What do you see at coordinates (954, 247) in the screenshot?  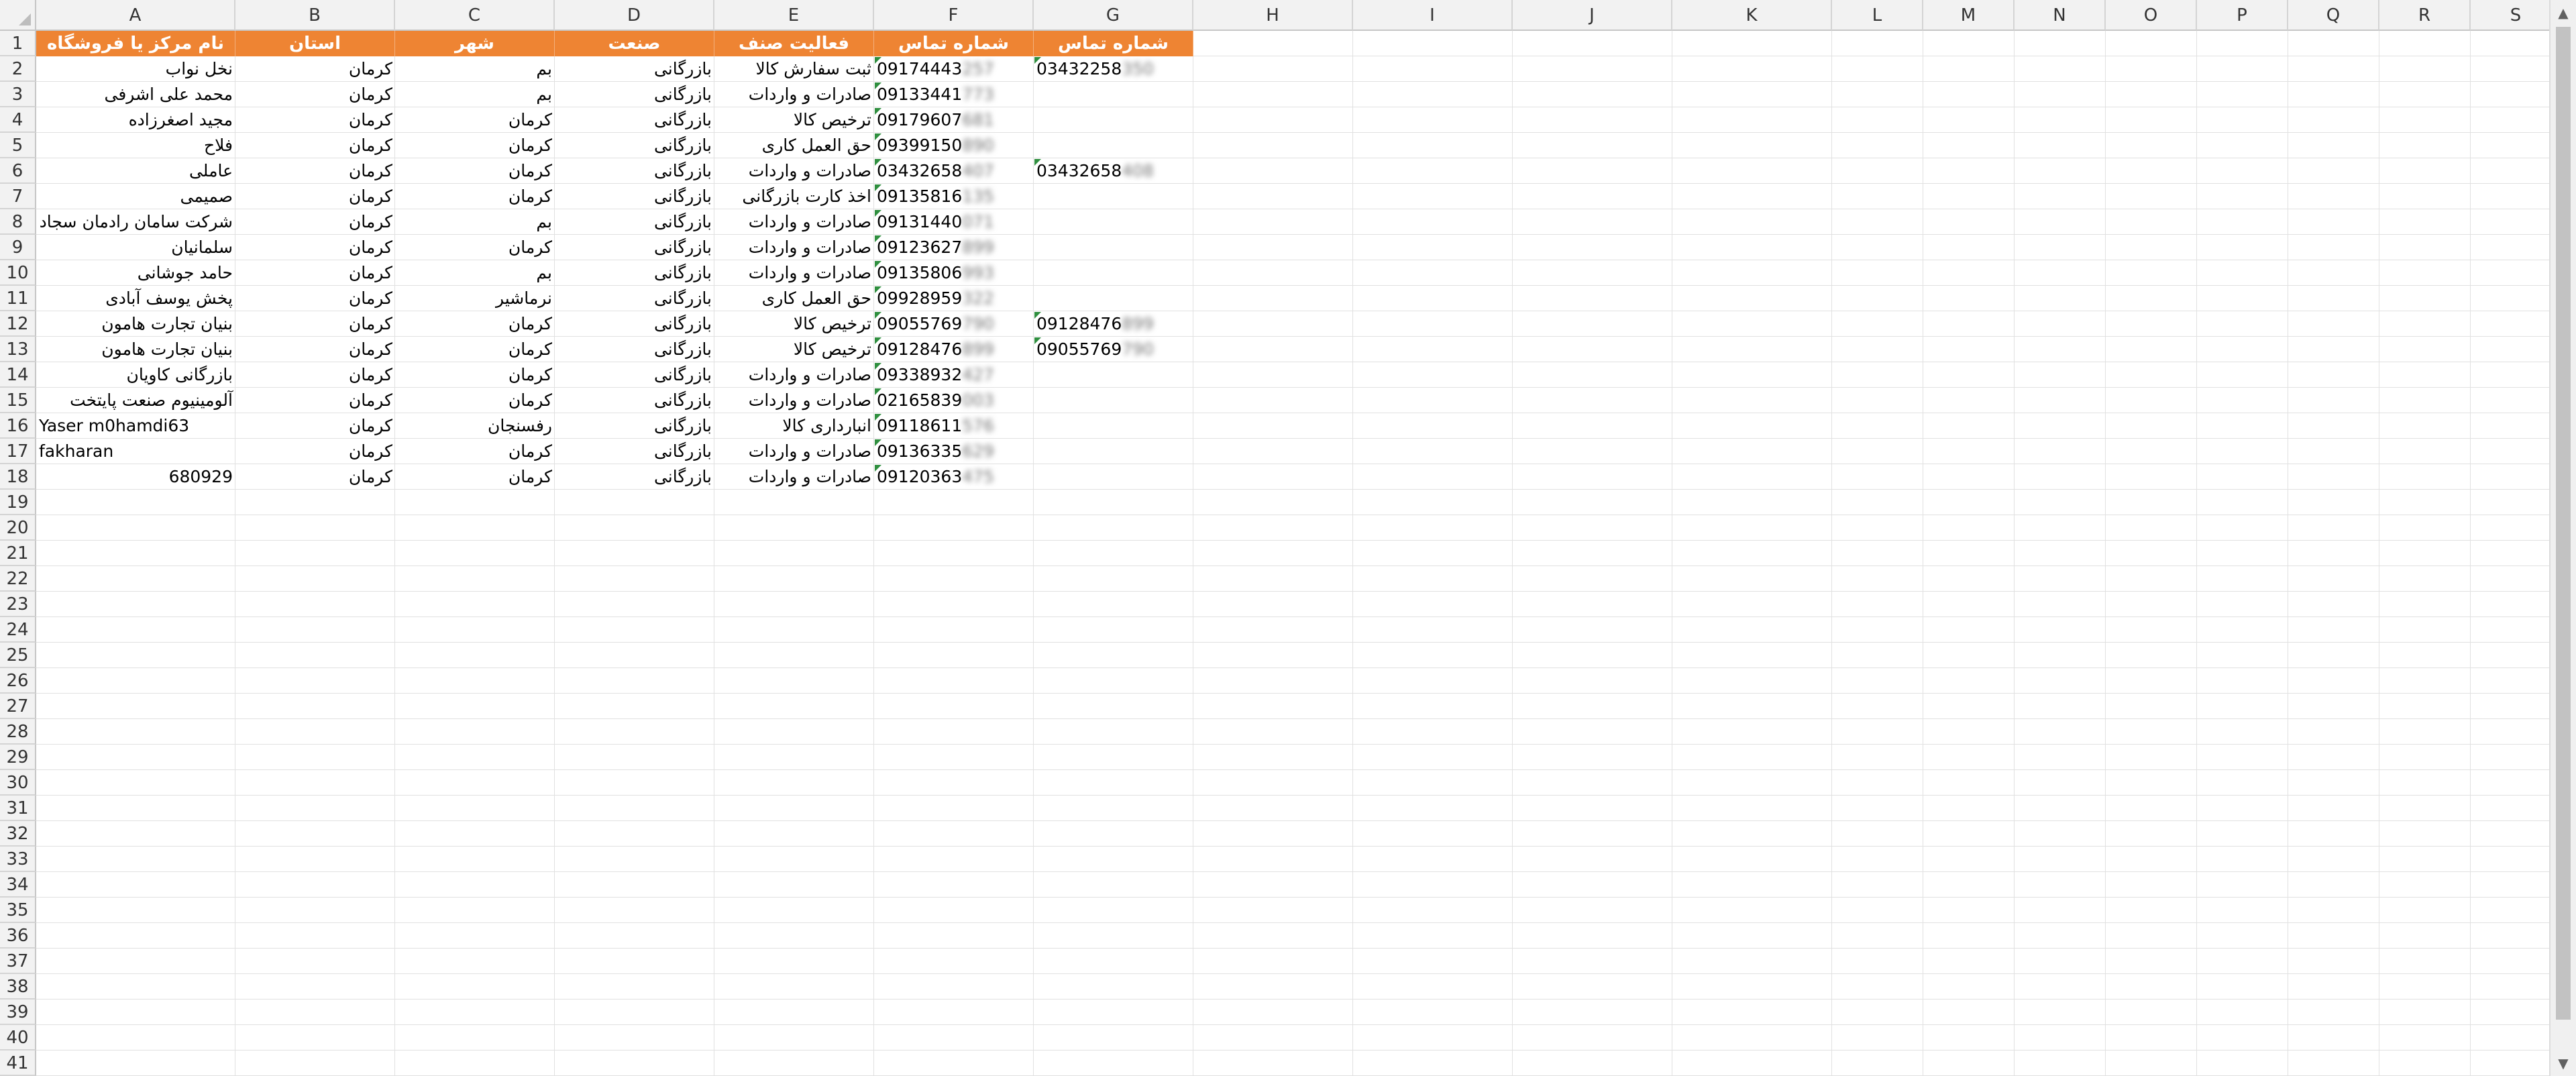 I see `phone-cell: 09123627899` at bounding box center [954, 247].